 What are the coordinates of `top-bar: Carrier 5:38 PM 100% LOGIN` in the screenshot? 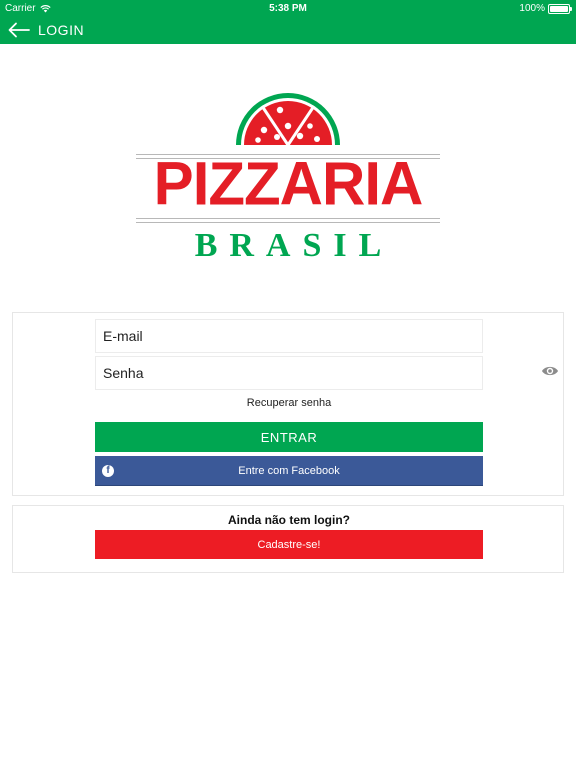 It's located at (288, 22).